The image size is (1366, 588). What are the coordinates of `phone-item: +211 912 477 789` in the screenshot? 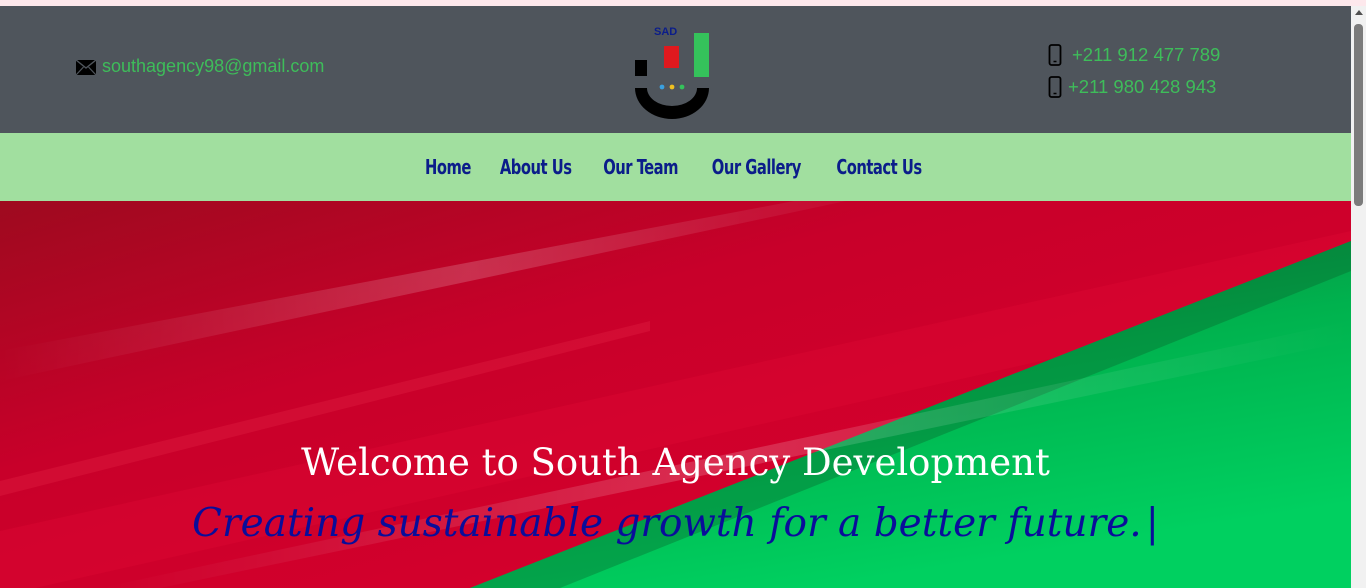 It's located at (1134, 55).